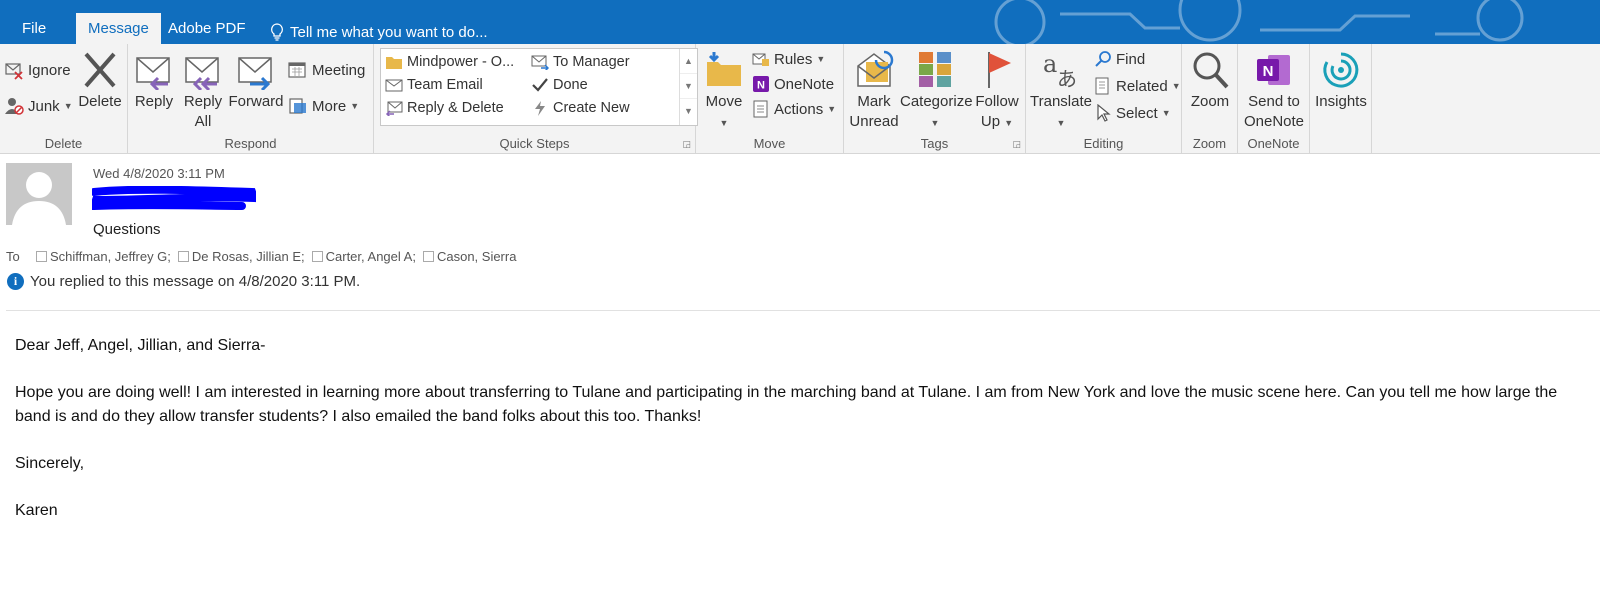  I want to click on reply-icon, so click(153, 73).